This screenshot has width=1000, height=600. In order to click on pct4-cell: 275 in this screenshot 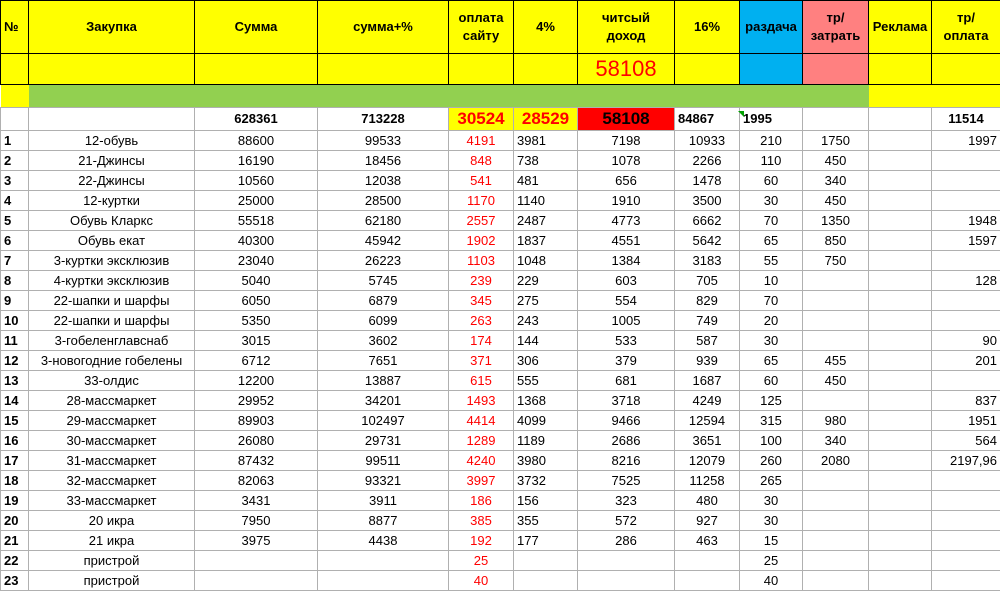, I will do `click(545, 300)`.